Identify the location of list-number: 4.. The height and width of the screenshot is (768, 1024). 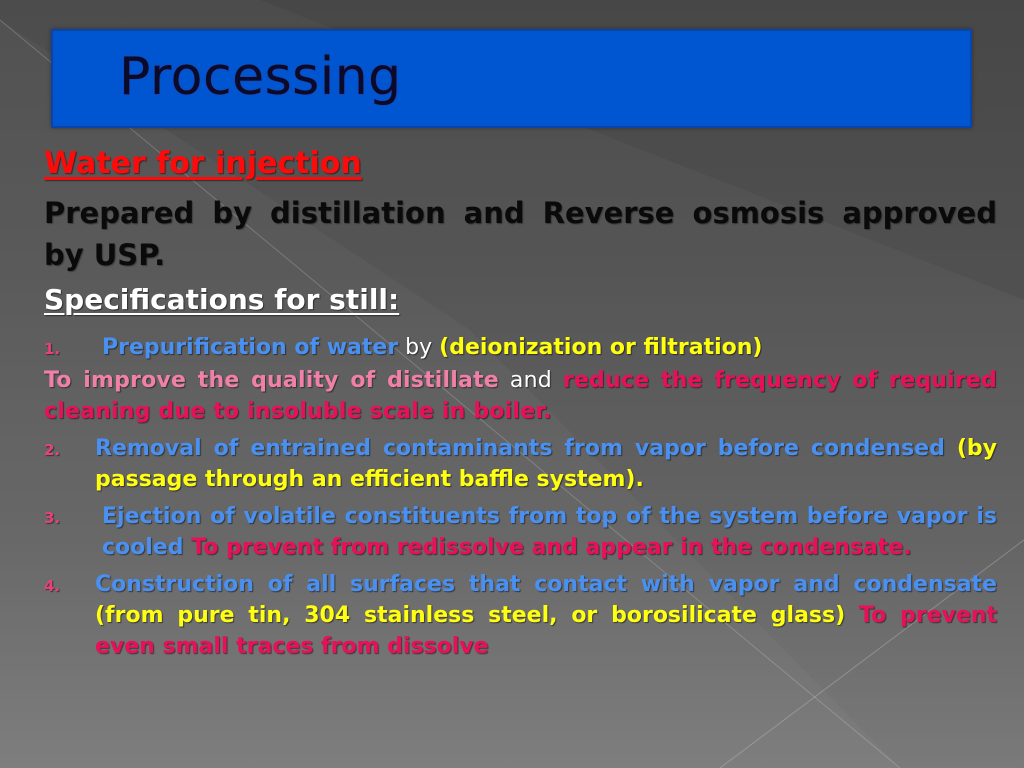
(52, 586).